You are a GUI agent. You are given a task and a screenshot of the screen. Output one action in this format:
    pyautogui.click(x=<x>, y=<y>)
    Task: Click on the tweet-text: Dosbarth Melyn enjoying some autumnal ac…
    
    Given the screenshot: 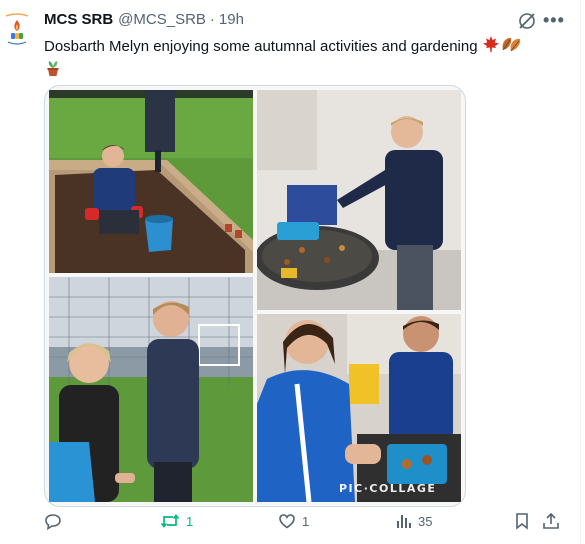 What is the action you would take?
    pyautogui.click(x=299, y=59)
    